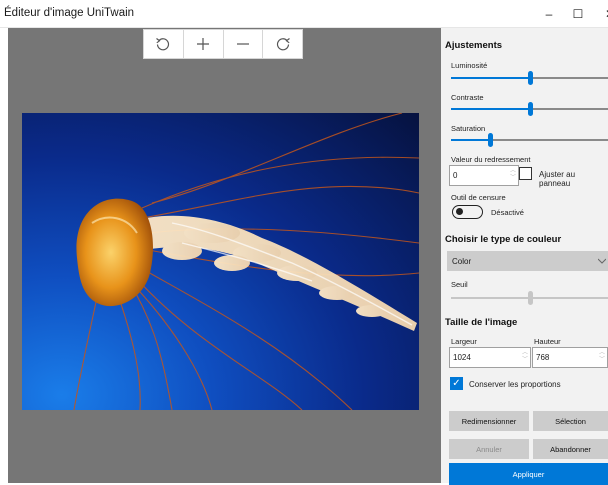  What do you see at coordinates (507, 212) in the screenshot?
I see `censor-state: Désactivé` at bounding box center [507, 212].